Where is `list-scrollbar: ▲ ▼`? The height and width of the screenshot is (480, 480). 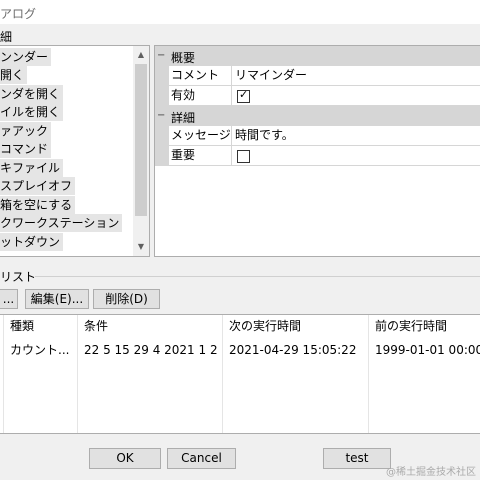 list-scrollbar: ▲ ▼ is located at coordinates (141, 151).